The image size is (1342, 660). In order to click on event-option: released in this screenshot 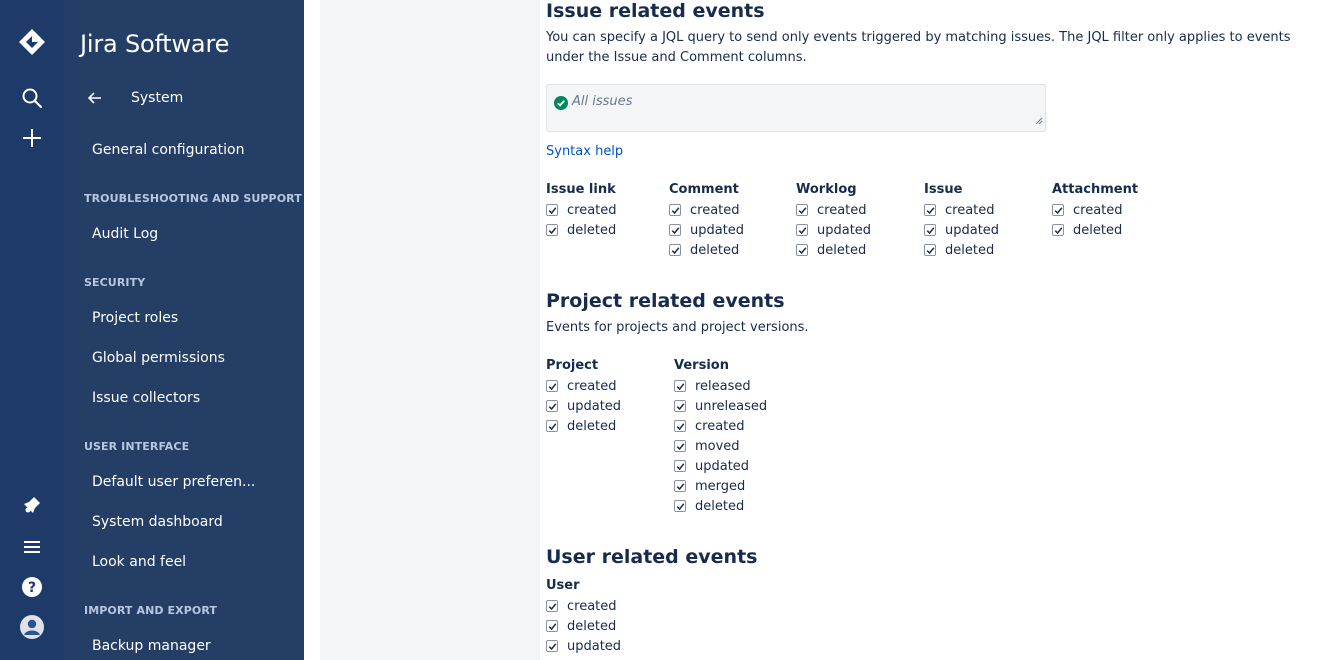, I will do `click(720, 386)`.